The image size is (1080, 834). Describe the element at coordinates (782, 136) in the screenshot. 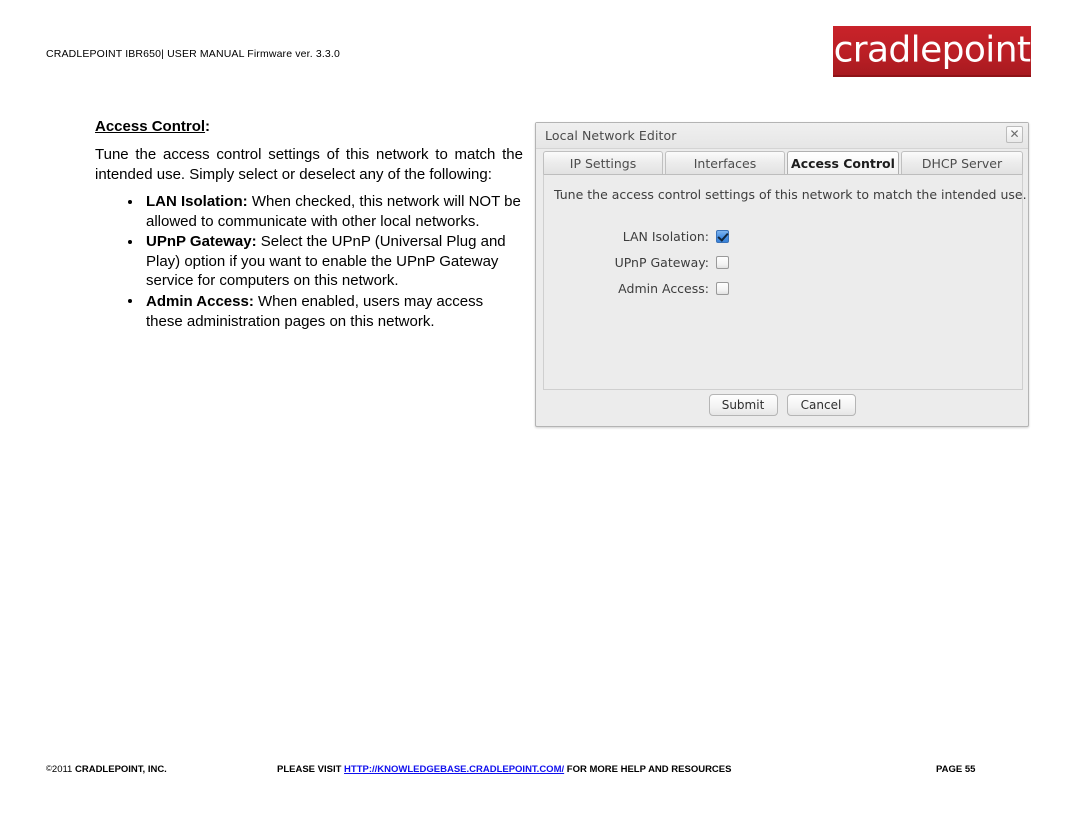

I see `dialog-titlebar: Local Network Editor ✕` at that location.